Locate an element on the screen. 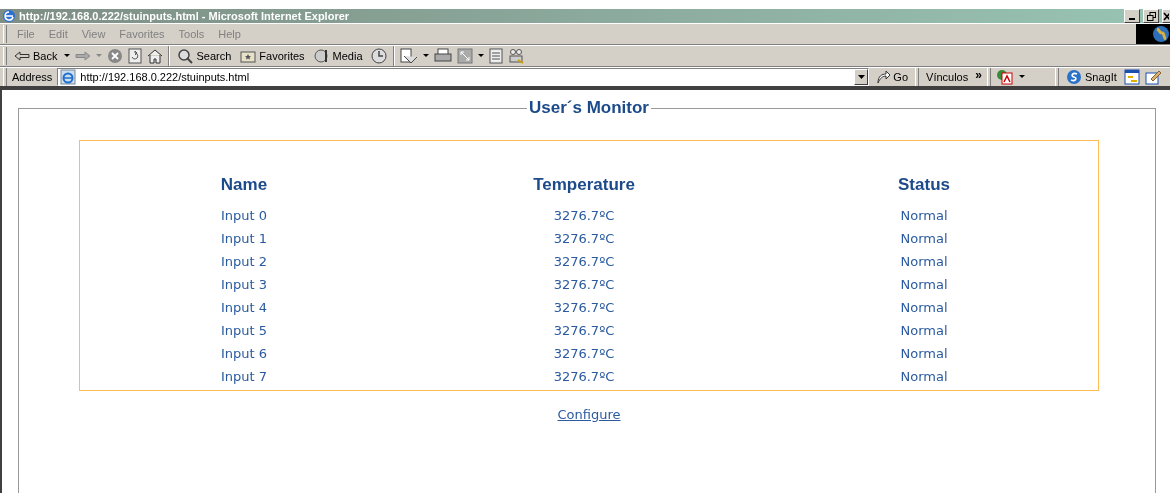 Image resolution: width=1170 pixels, height=493 pixels. table-cell-text: Input 7 is located at coordinates (244, 377).